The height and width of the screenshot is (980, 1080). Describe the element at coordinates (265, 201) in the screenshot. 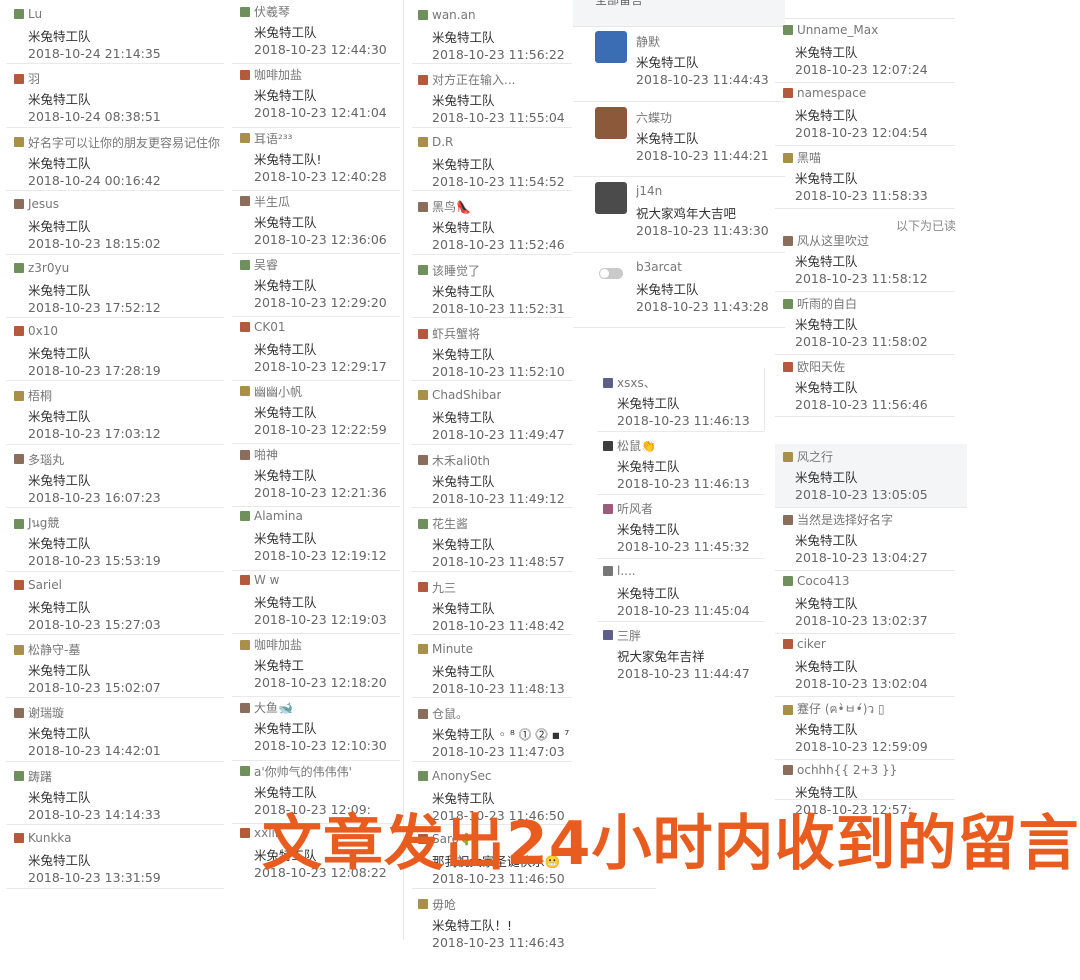

I see `comment-nickname: 半生瓜` at that location.